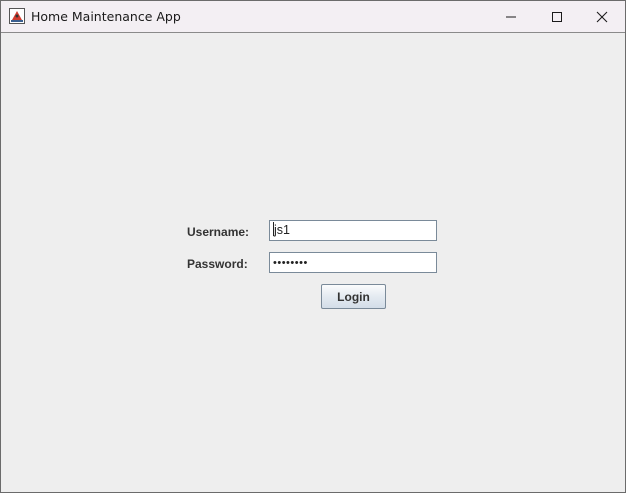  Describe the element at coordinates (217, 264) in the screenshot. I see `password-label: Password:` at that location.